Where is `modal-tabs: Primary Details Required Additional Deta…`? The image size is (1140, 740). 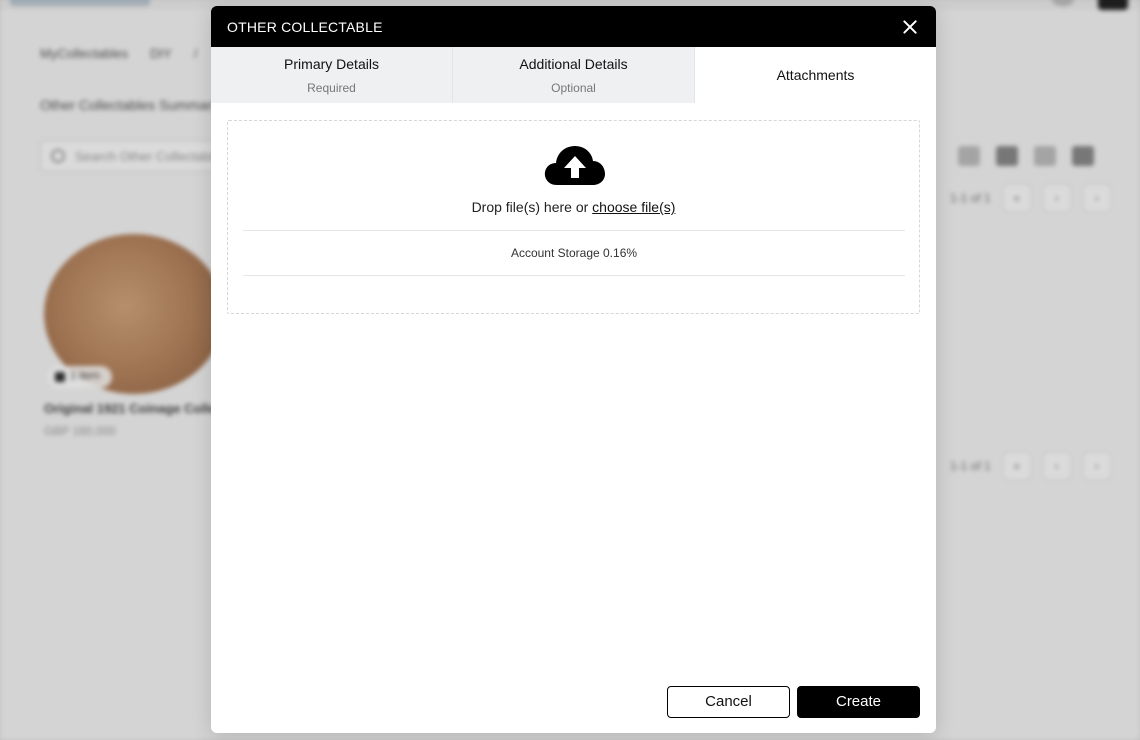
modal-tabs: Primary Details Required Additional Deta… is located at coordinates (573, 75).